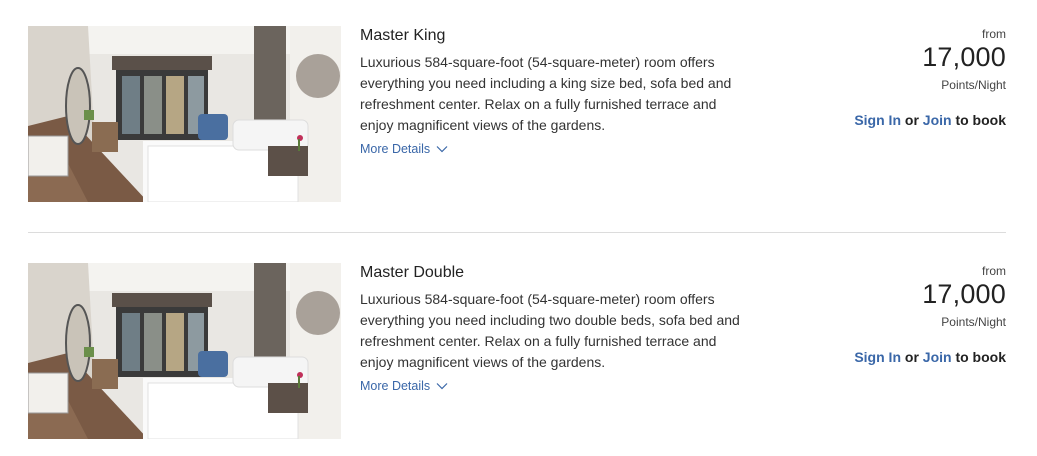  Describe the element at coordinates (403, 35) in the screenshot. I see `room-title: Master King` at that location.